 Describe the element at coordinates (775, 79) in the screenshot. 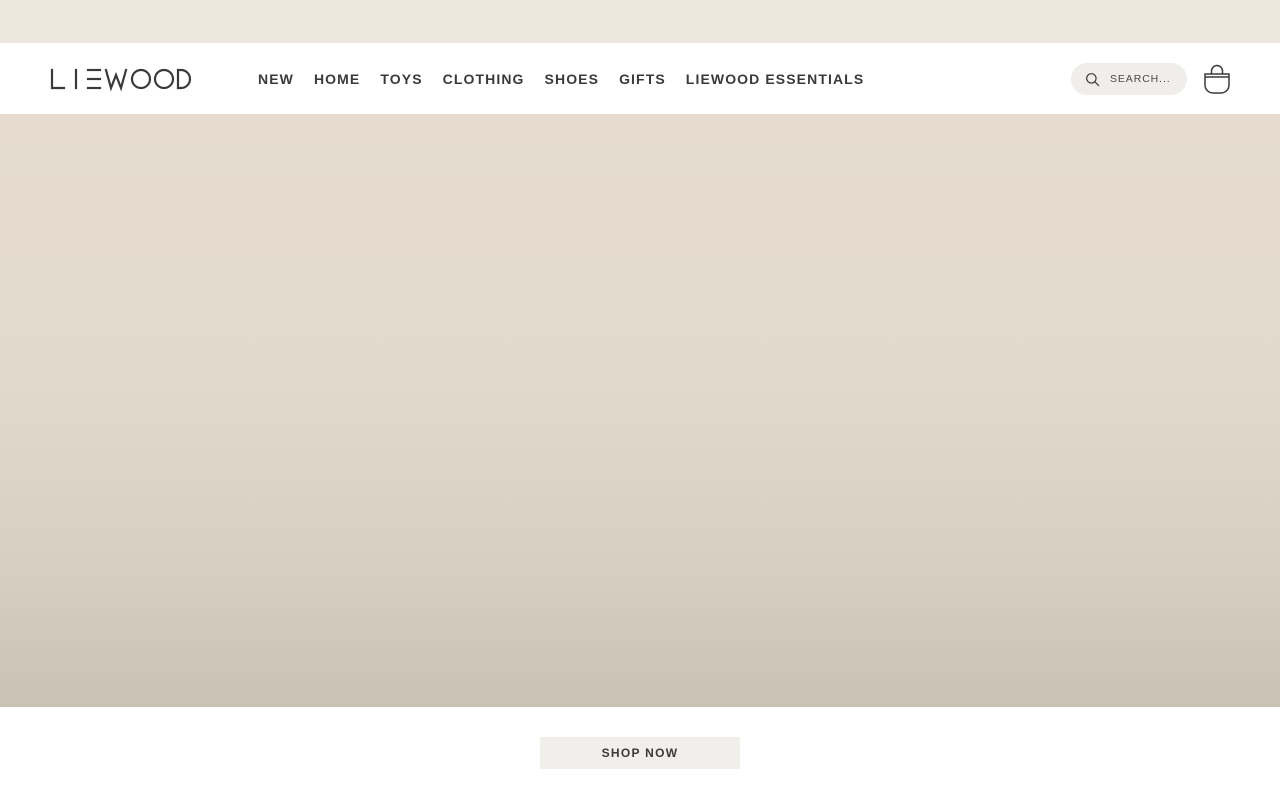

I see `nav-item-liewood-essentials: LIEWOOD ESSENTIALS` at that location.